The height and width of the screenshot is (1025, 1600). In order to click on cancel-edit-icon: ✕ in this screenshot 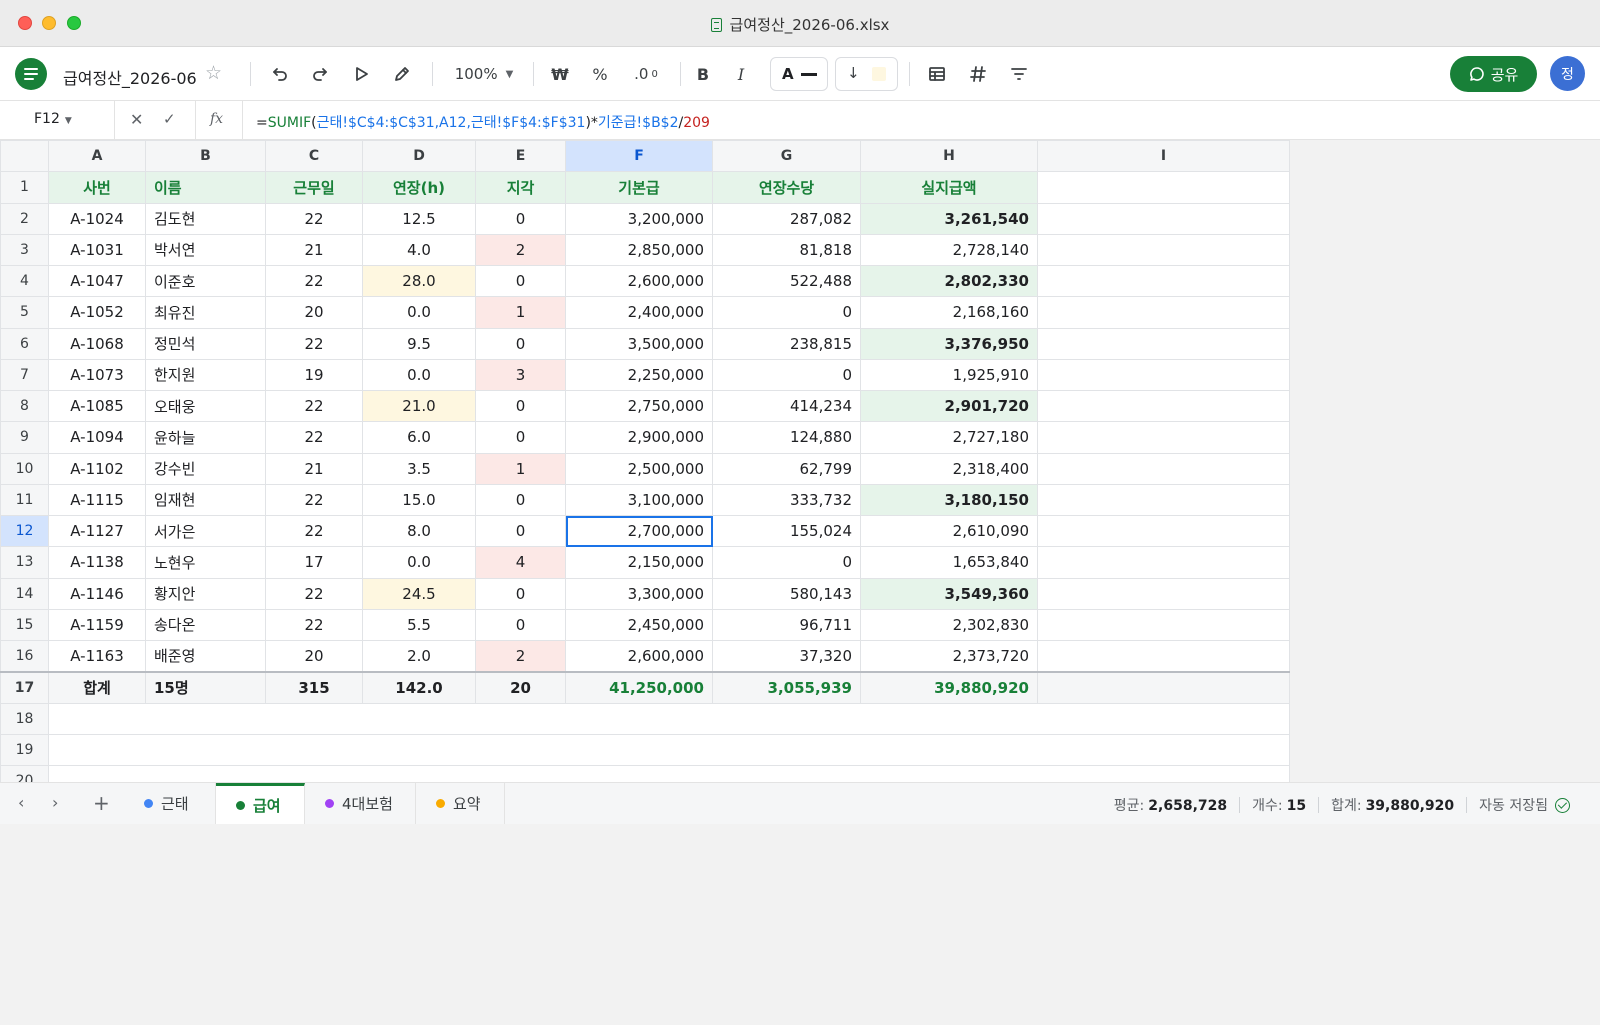, I will do `click(136, 119)`.